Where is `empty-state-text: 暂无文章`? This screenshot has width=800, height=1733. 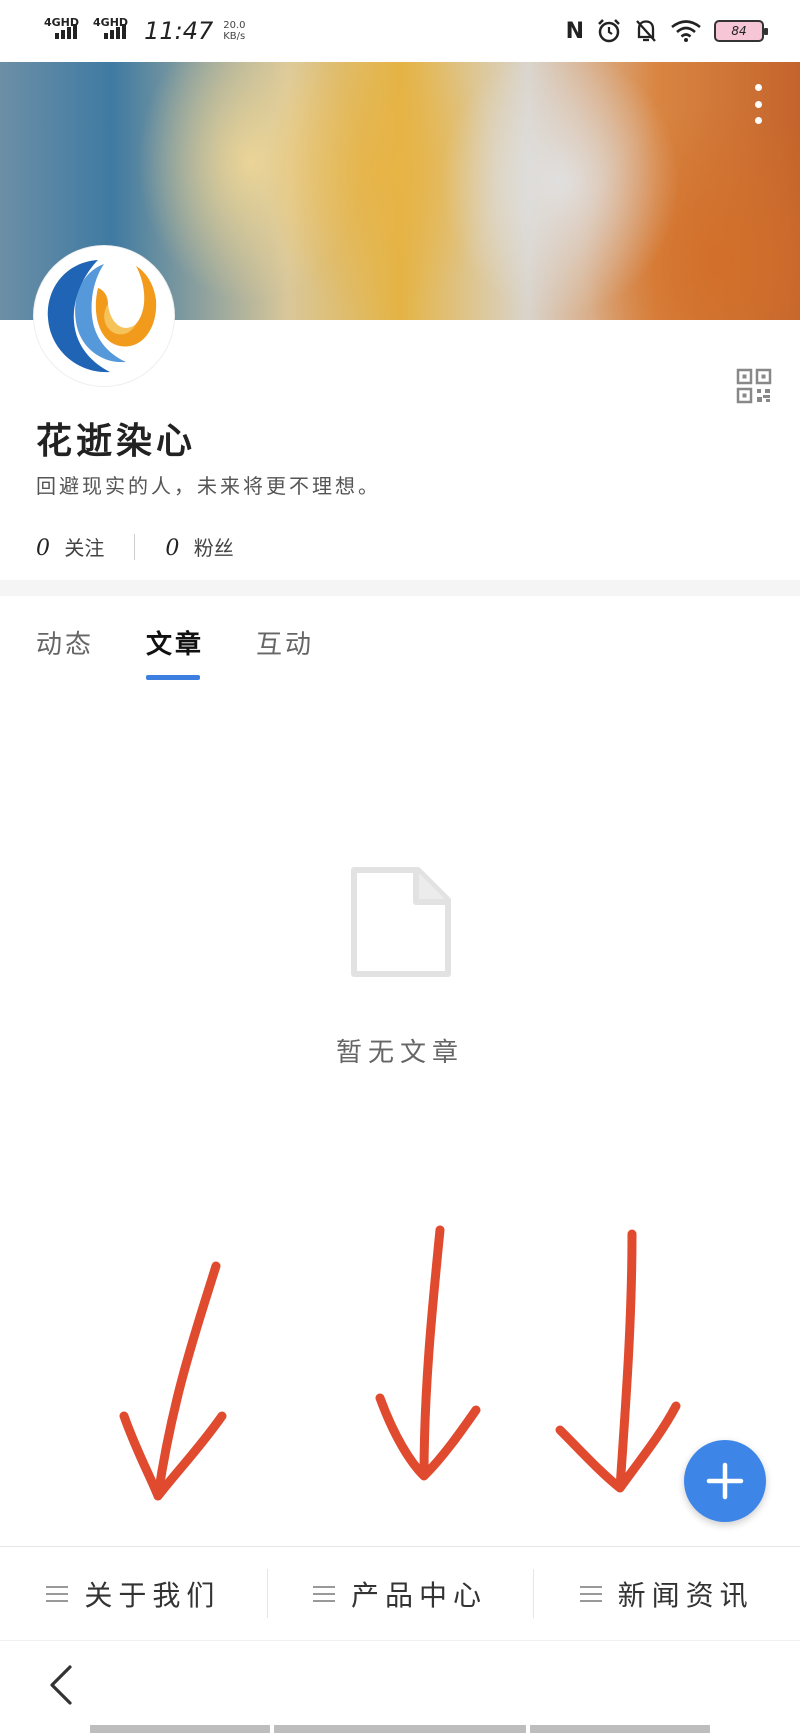 empty-state-text: 暂无文章 is located at coordinates (399, 1053).